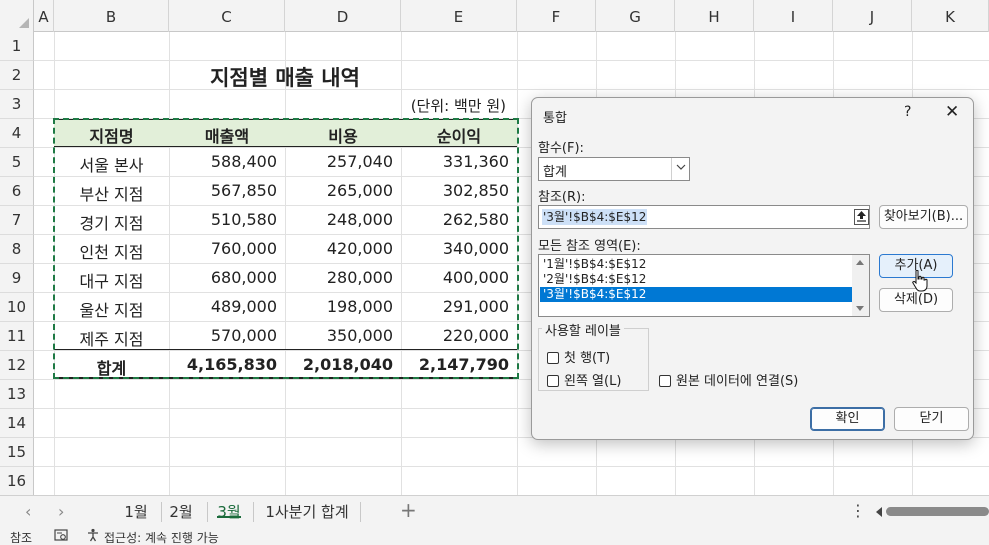 The height and width of the screenshot is (545, 989). Describe the element at coordinates (562, 197) in the screenshot. I see `reference-label: 참조(R):` at that location.